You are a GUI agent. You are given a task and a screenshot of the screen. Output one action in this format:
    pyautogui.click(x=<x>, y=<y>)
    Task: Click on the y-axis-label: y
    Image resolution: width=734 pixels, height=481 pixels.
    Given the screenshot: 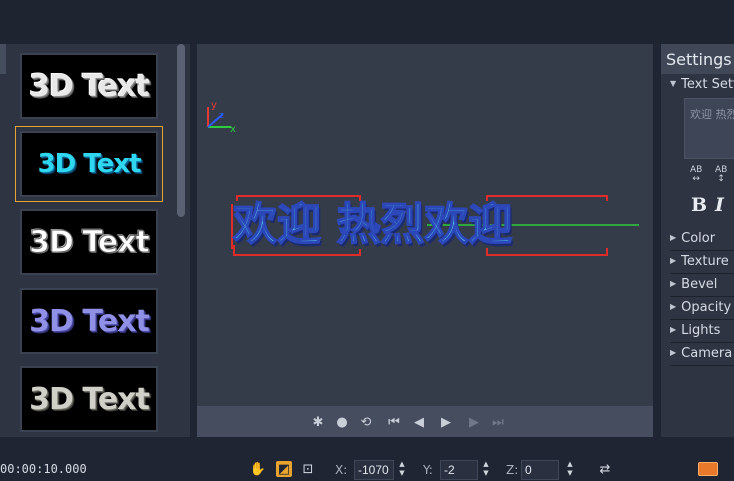 What is the action you would take?
    pyautogui.click(x=214, y=105)
    